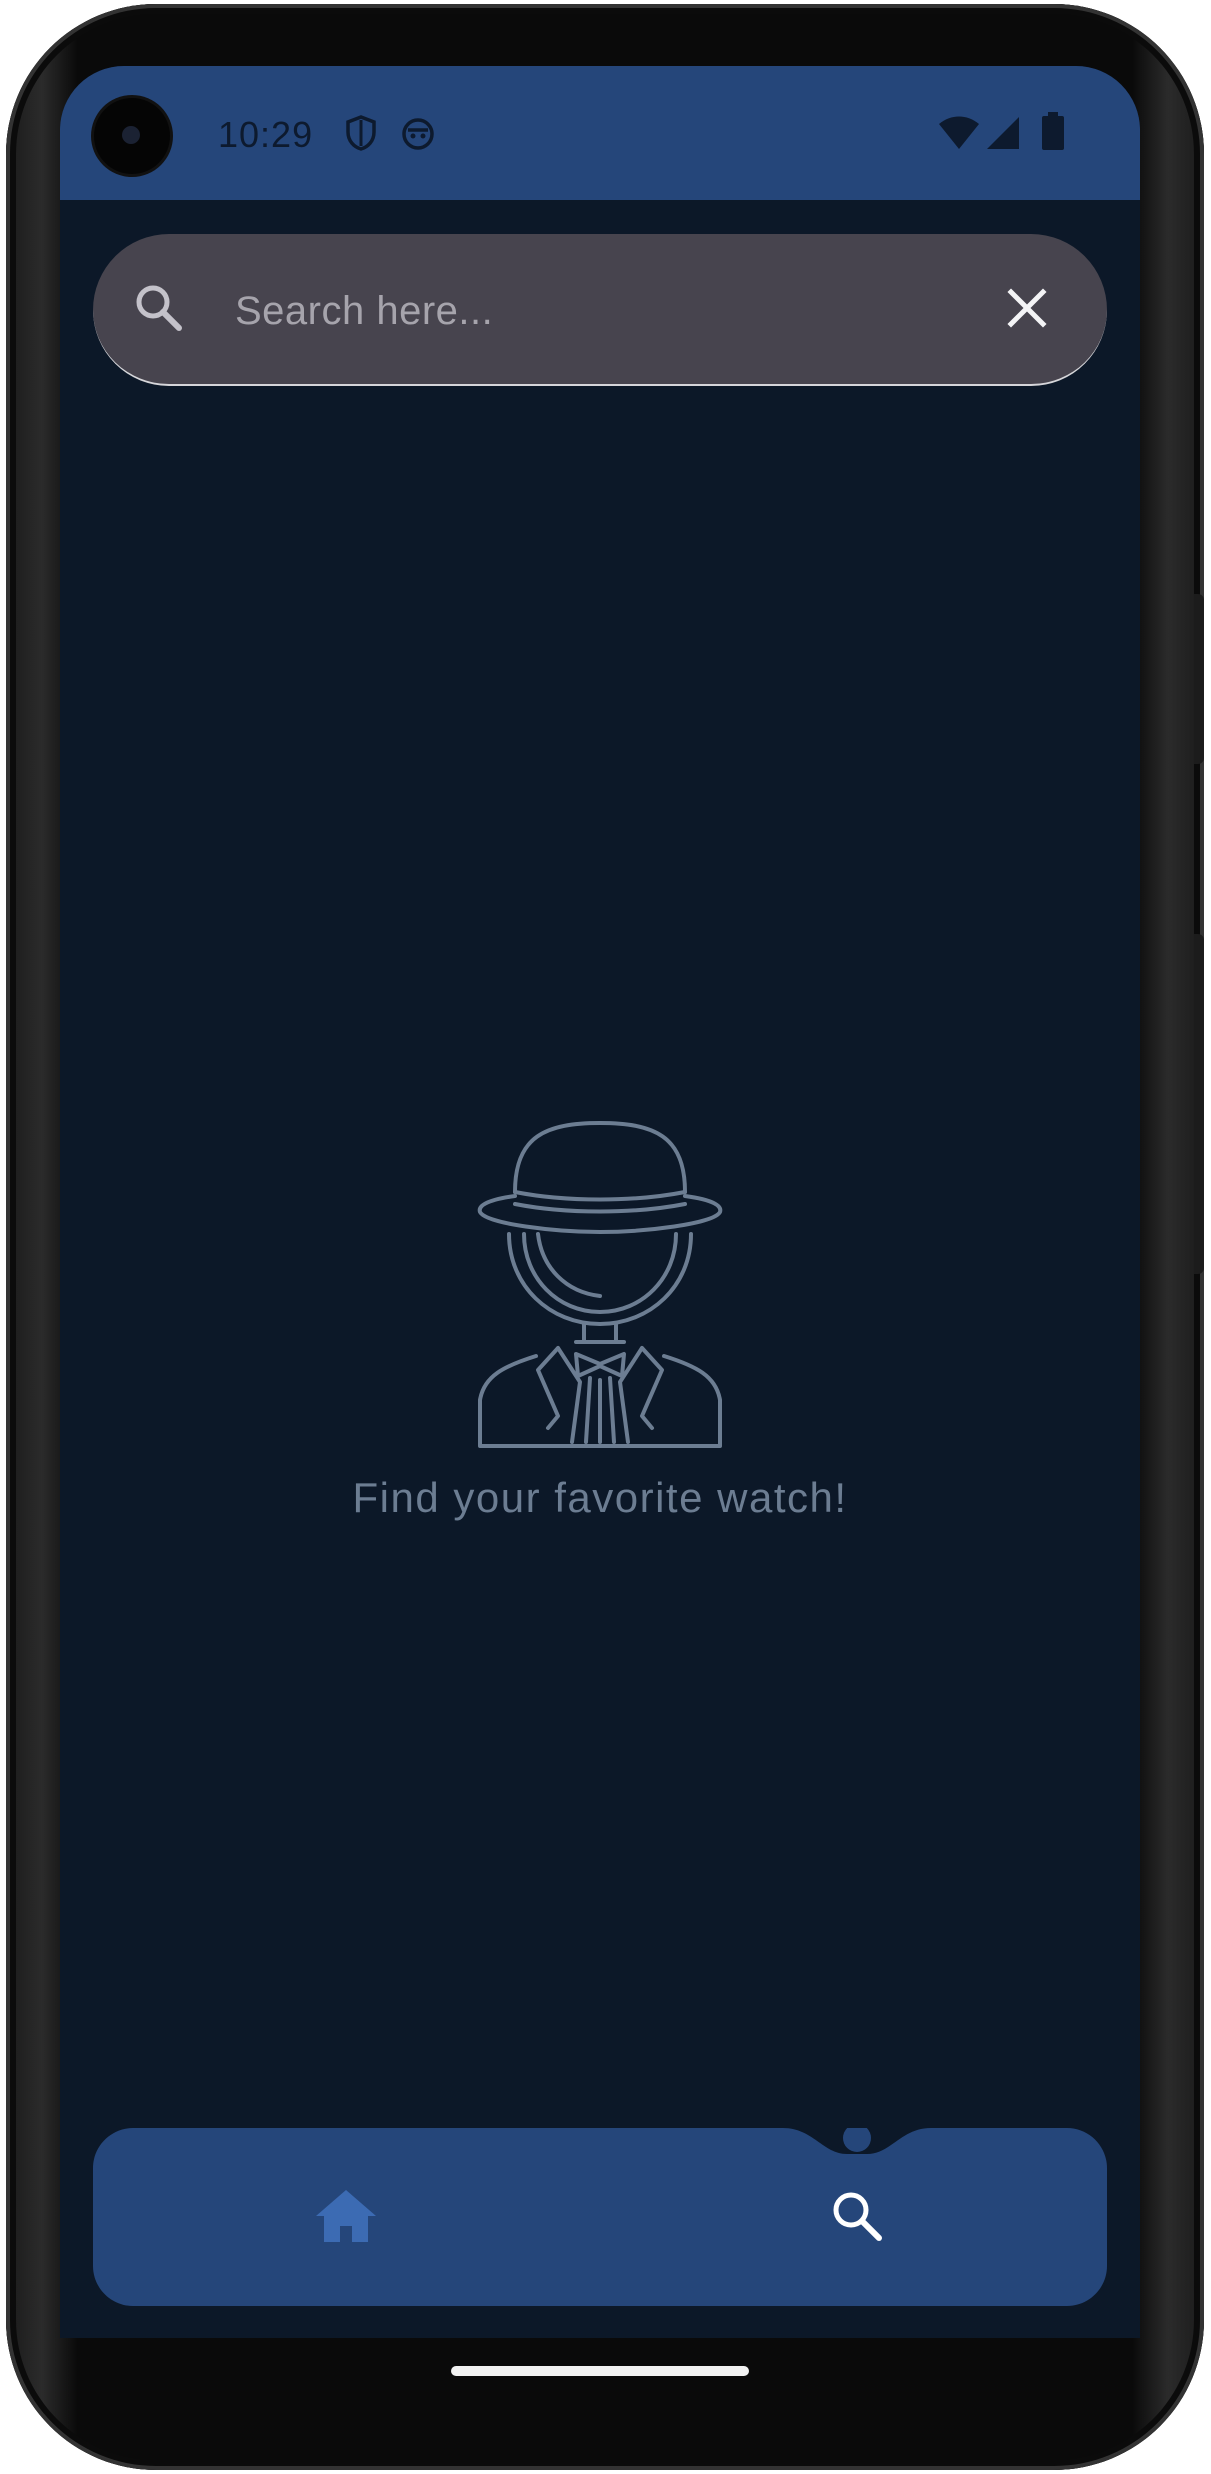 This screenshot has height=2474, width=1211. I want to click on close-icon, so click(1027, 310).